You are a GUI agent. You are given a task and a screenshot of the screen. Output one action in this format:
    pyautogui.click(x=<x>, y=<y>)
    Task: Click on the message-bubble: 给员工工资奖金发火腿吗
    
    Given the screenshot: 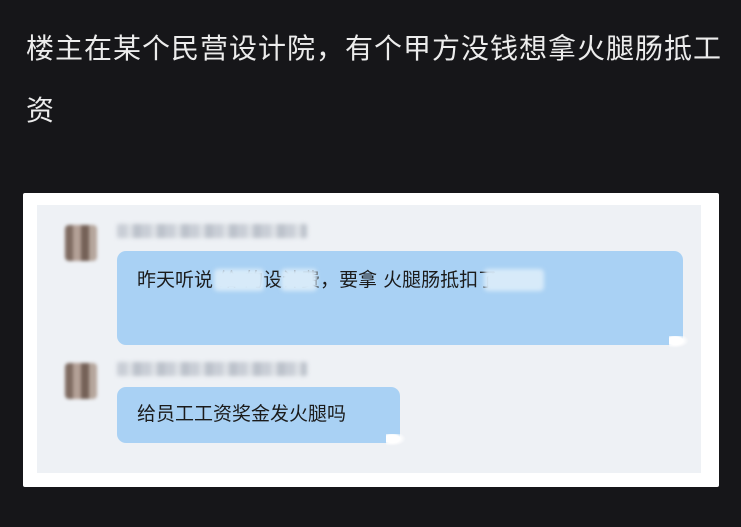 What is the action you would take?
    pyautogui.click(x=261, y=416)
    